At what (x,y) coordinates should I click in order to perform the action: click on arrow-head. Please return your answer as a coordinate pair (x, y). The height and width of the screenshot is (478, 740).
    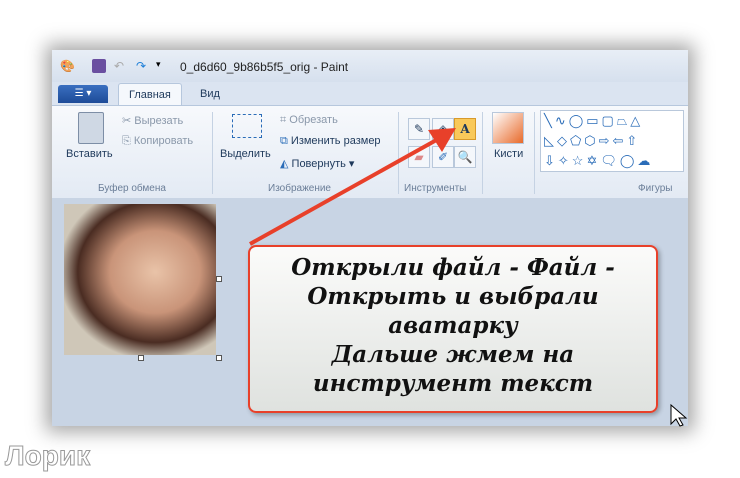
    Looking at the image, I should click on (442, 140).